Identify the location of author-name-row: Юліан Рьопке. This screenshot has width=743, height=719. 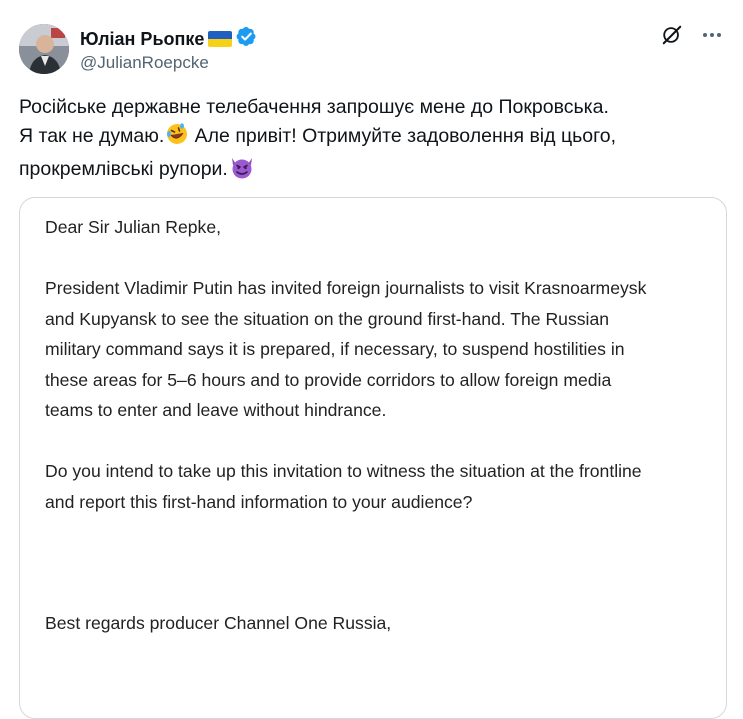
(168, 39).